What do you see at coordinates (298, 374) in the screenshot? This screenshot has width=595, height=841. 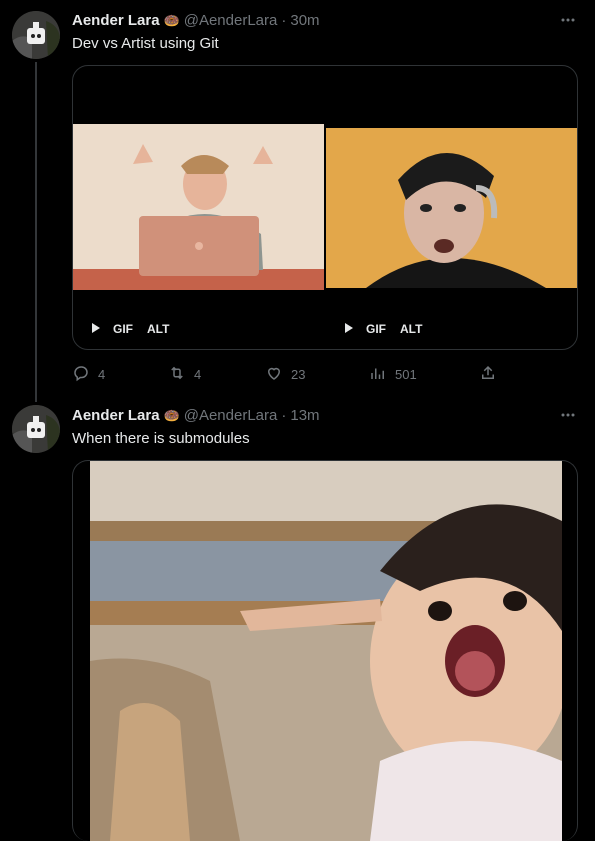 I see `like-count: 23` at bounding box center [298, 374].